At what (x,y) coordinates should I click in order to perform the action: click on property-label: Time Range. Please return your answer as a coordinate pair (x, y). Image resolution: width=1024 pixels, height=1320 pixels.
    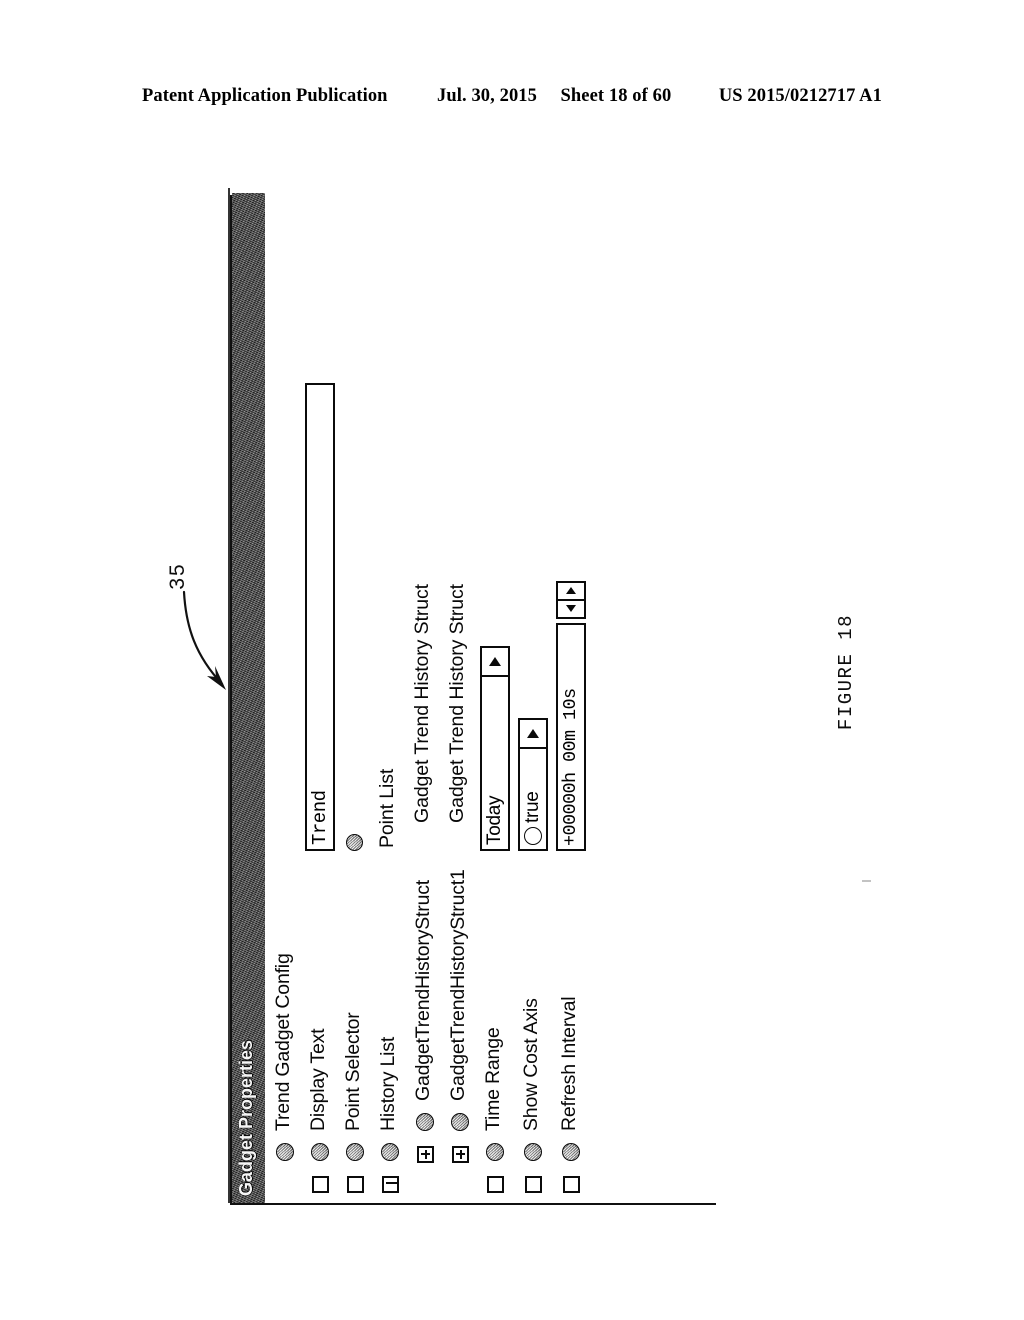
    Looking at the image, I should click on (493, 1079).